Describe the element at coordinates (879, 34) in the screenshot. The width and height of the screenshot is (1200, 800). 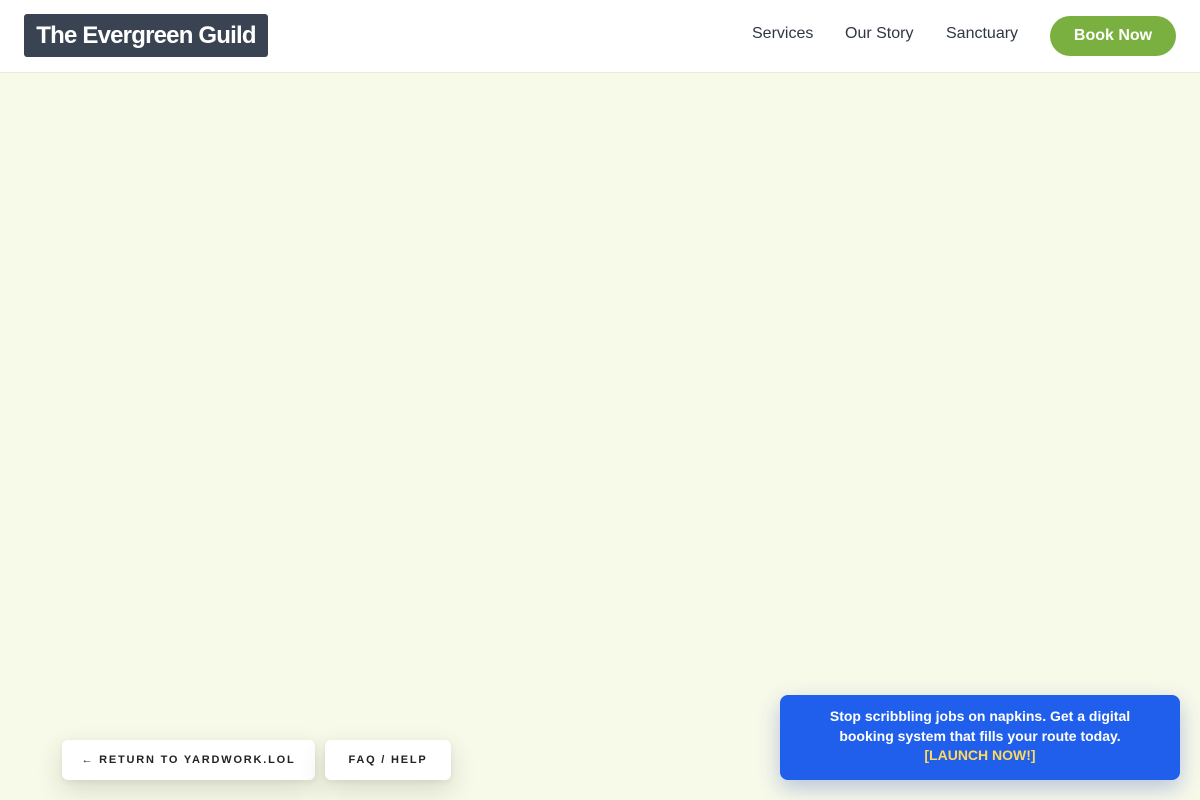
I see `nav-link-our-story: Our Story` at that location.